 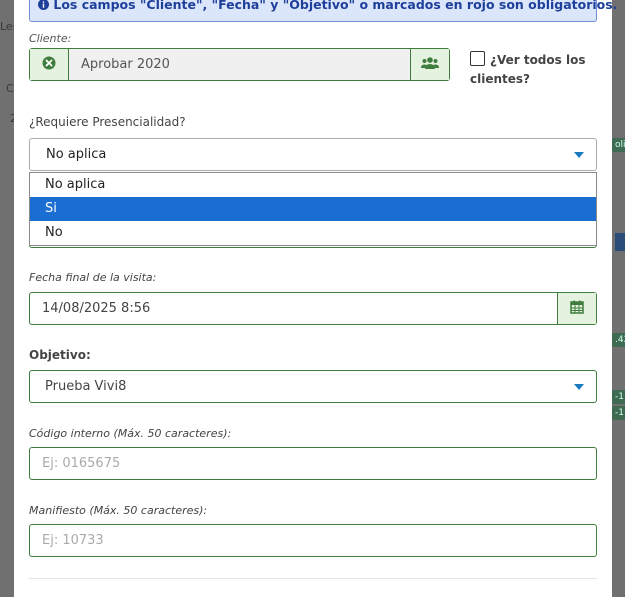 I want to click on presencialidad-dropdown: No aplica Si No, so click(x=313, y=209).